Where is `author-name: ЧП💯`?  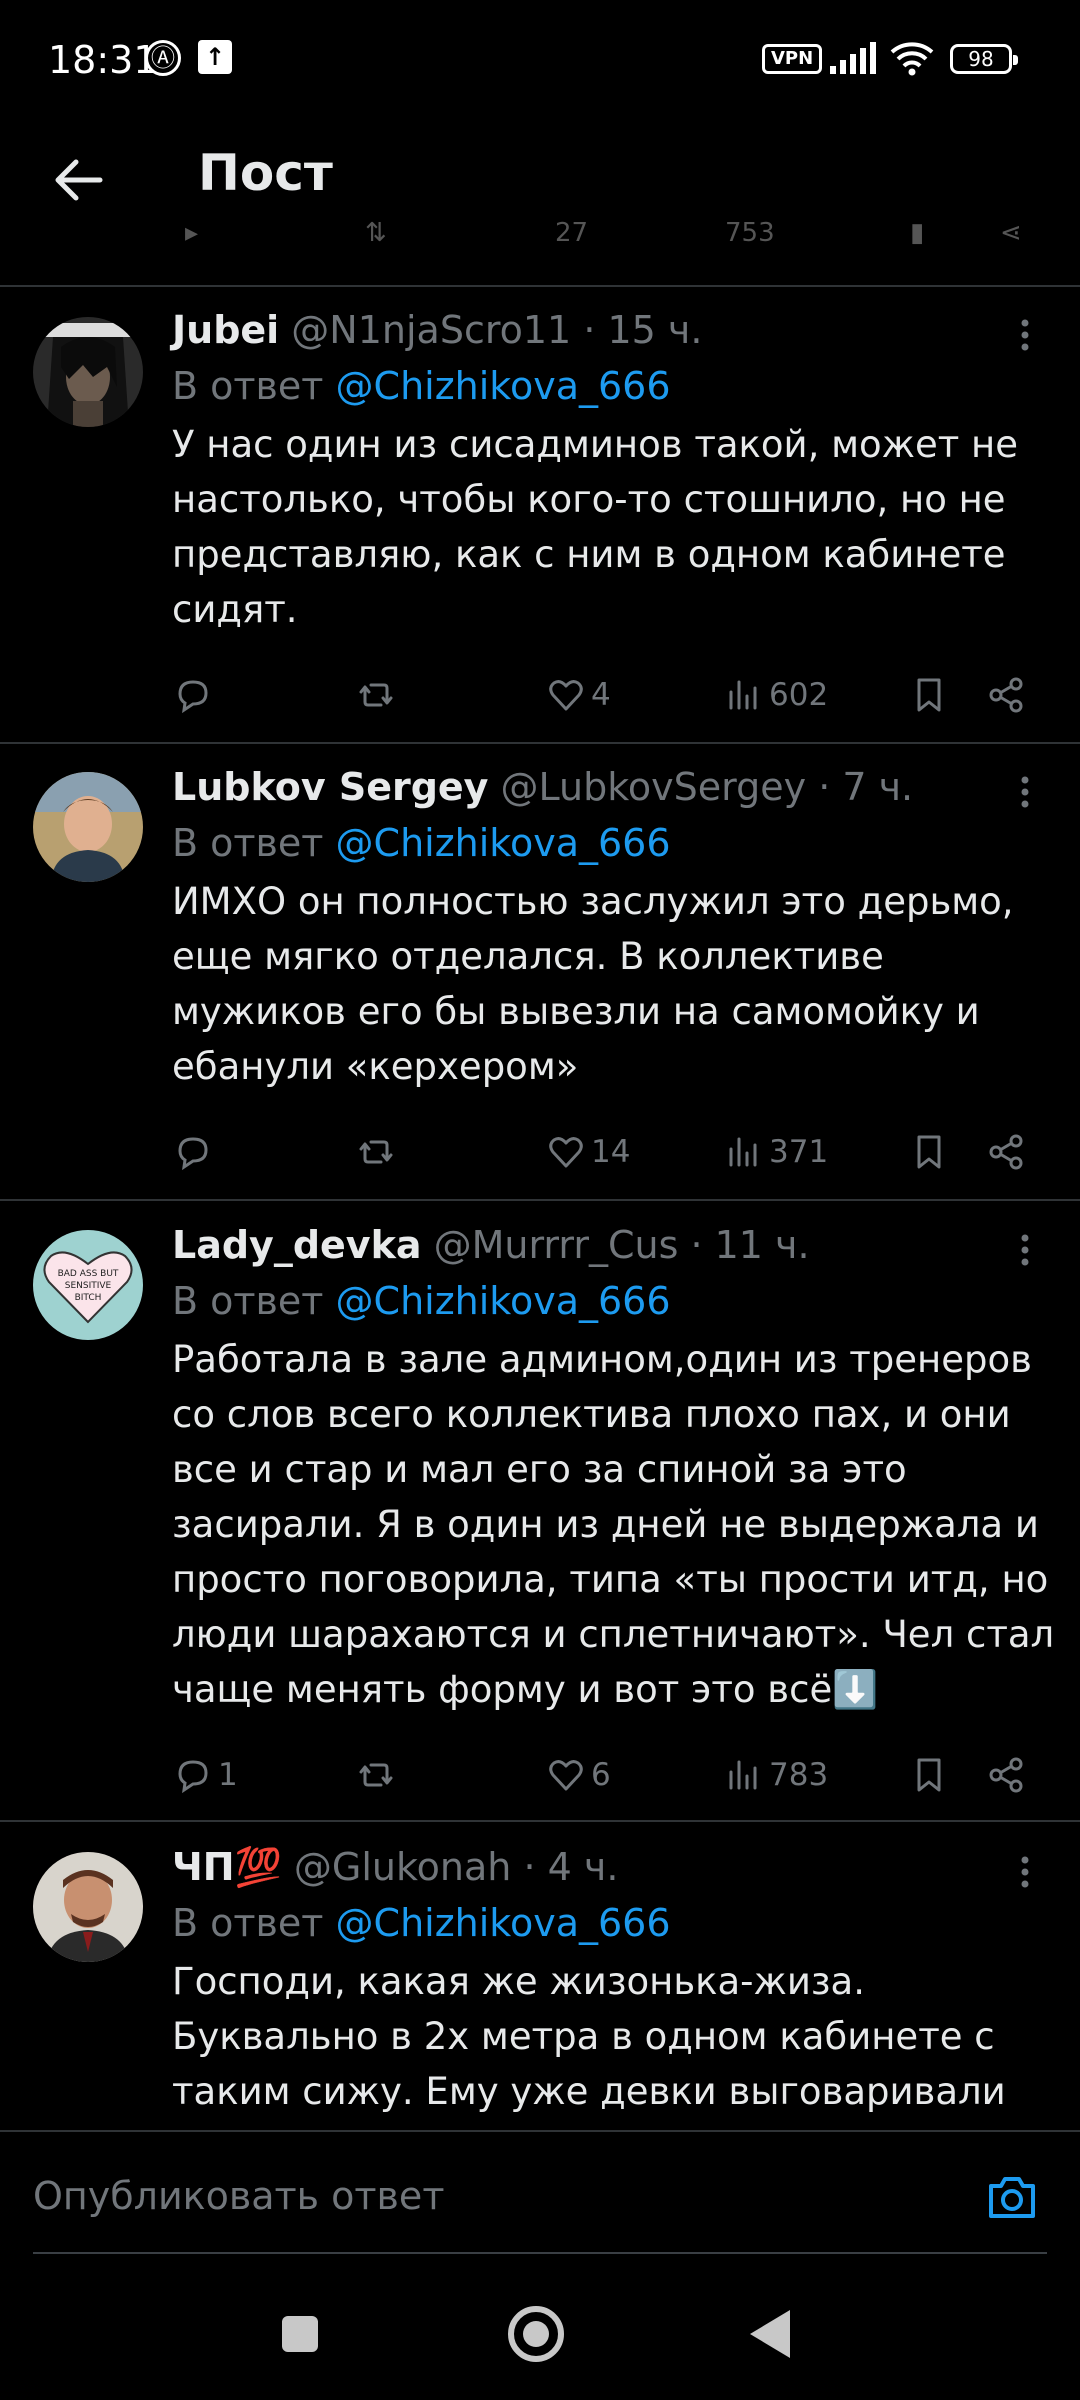 author-name: ЧП💯 is located at coordinates (227, 1867).